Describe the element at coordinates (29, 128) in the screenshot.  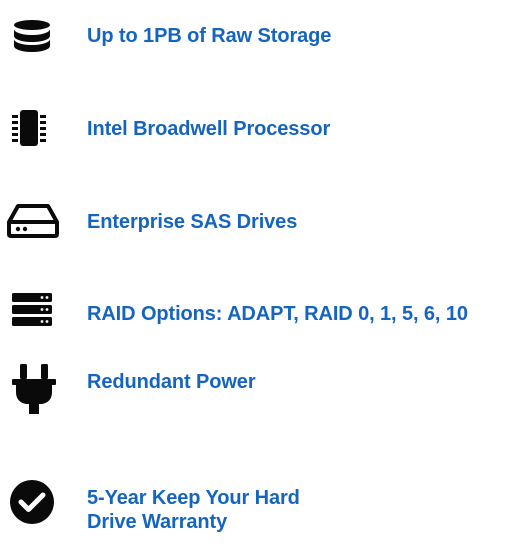
I see `microchip-icon` at that location.